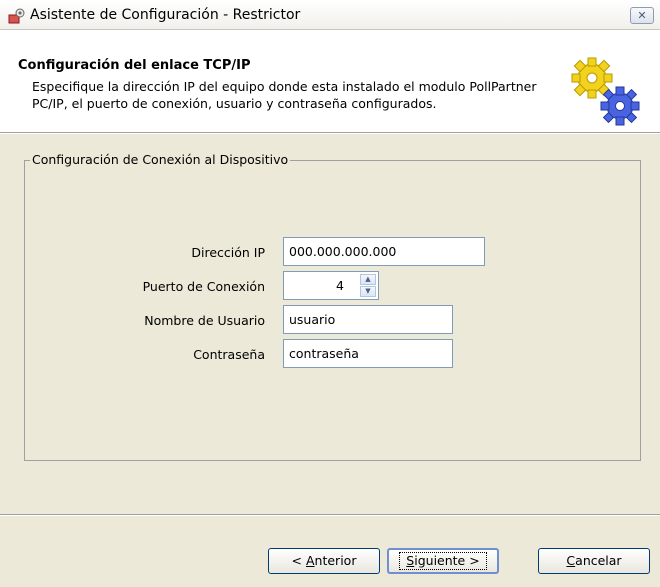  What do you see at coordinates (330, 515) in the screenshot?
I see `footer-separator` at bounding box center [330, 515].